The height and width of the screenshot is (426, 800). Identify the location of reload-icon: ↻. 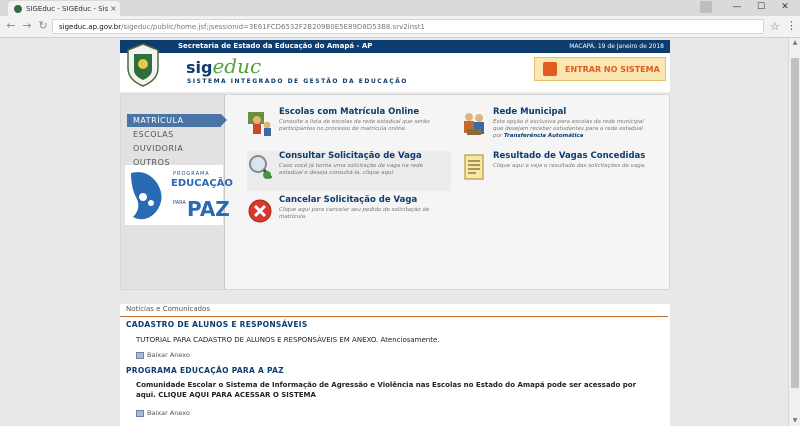
(43, 26).